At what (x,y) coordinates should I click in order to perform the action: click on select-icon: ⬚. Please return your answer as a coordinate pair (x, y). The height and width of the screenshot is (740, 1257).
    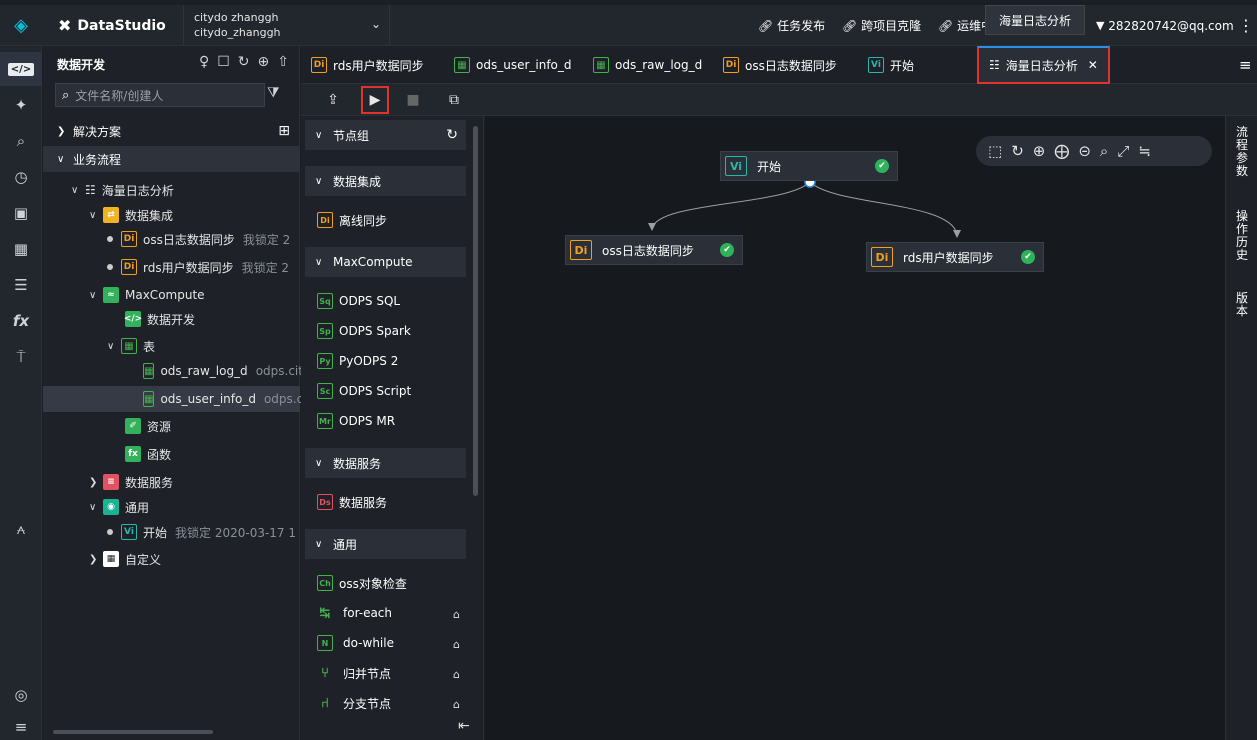
    Looking at the image, I should click on (995, 151).